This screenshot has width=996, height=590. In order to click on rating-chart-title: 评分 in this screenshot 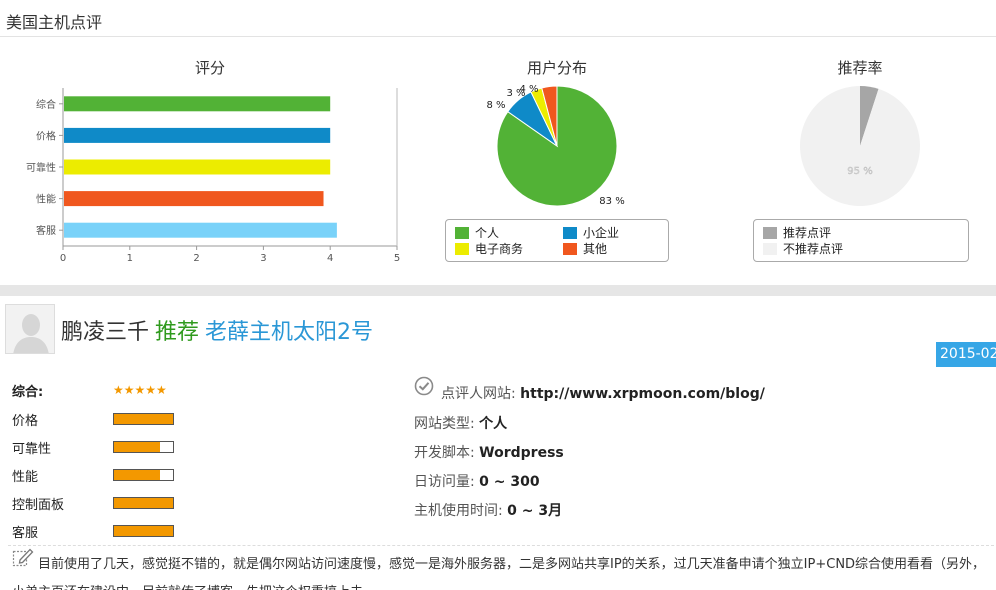, I will do `click(209, 68)`.